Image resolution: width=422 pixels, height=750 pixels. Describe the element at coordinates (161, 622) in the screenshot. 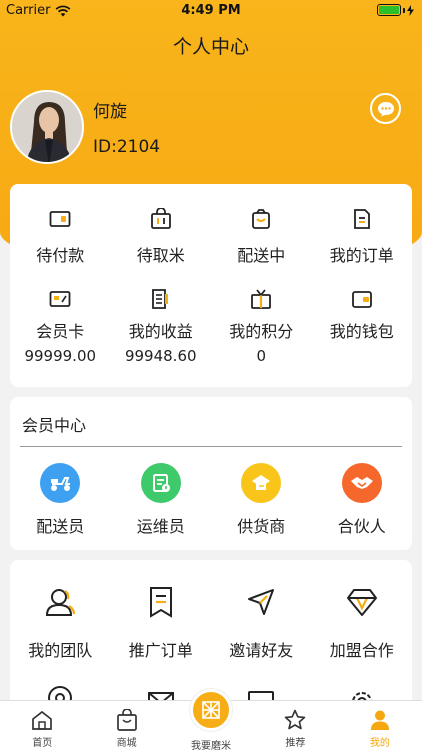

I see `promo-orders: 推广订单` at that location.